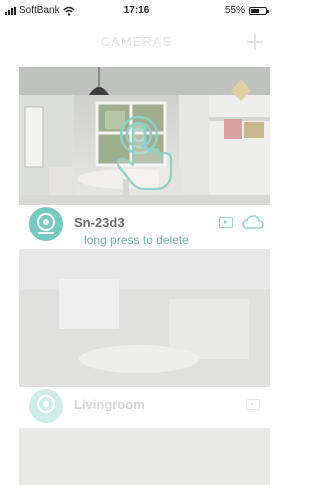 This screenshot has width=320, height=485. Describe the element at coordinates (253, 222) in the screenshot. I see `cloud-icon` at that location.